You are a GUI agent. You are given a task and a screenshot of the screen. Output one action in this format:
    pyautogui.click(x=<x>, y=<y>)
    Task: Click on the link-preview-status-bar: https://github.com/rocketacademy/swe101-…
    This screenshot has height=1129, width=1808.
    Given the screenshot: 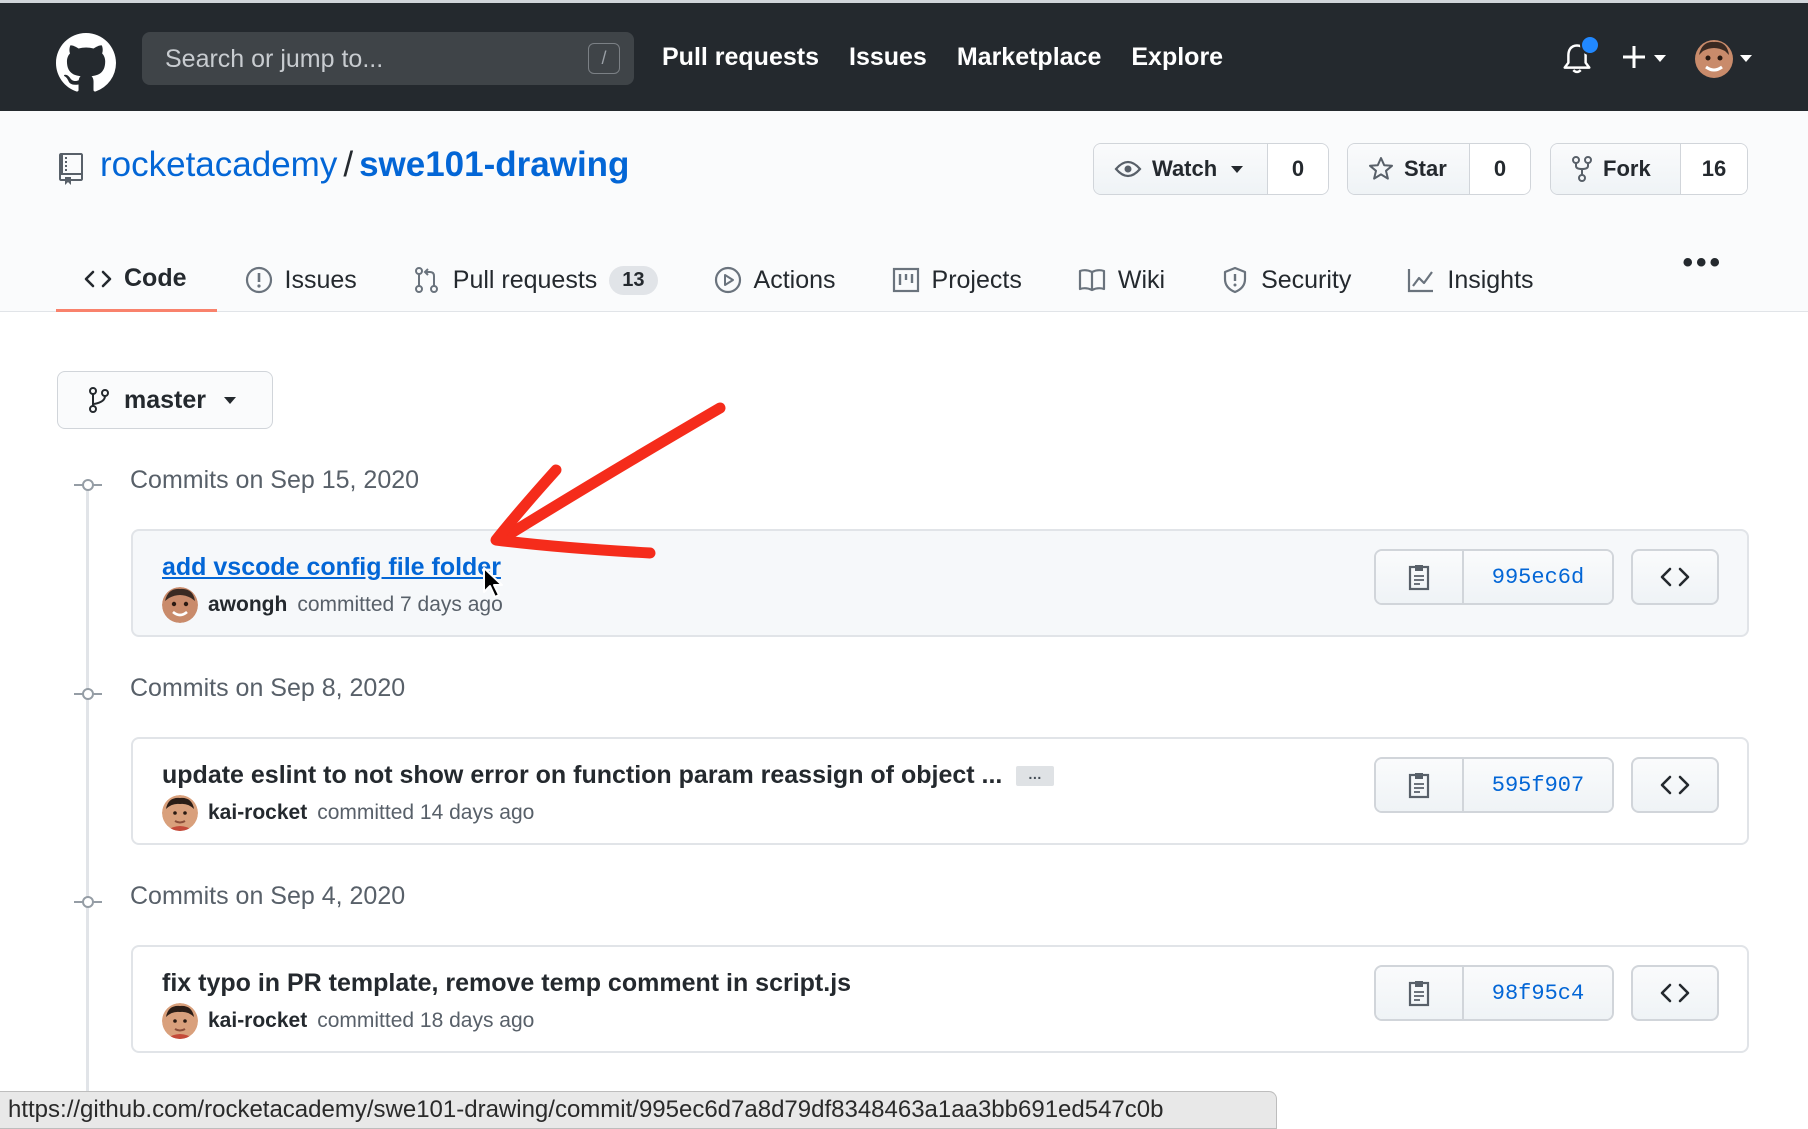 What is the action you would take?
    pyautogui.click(x=638, y=1110)
    